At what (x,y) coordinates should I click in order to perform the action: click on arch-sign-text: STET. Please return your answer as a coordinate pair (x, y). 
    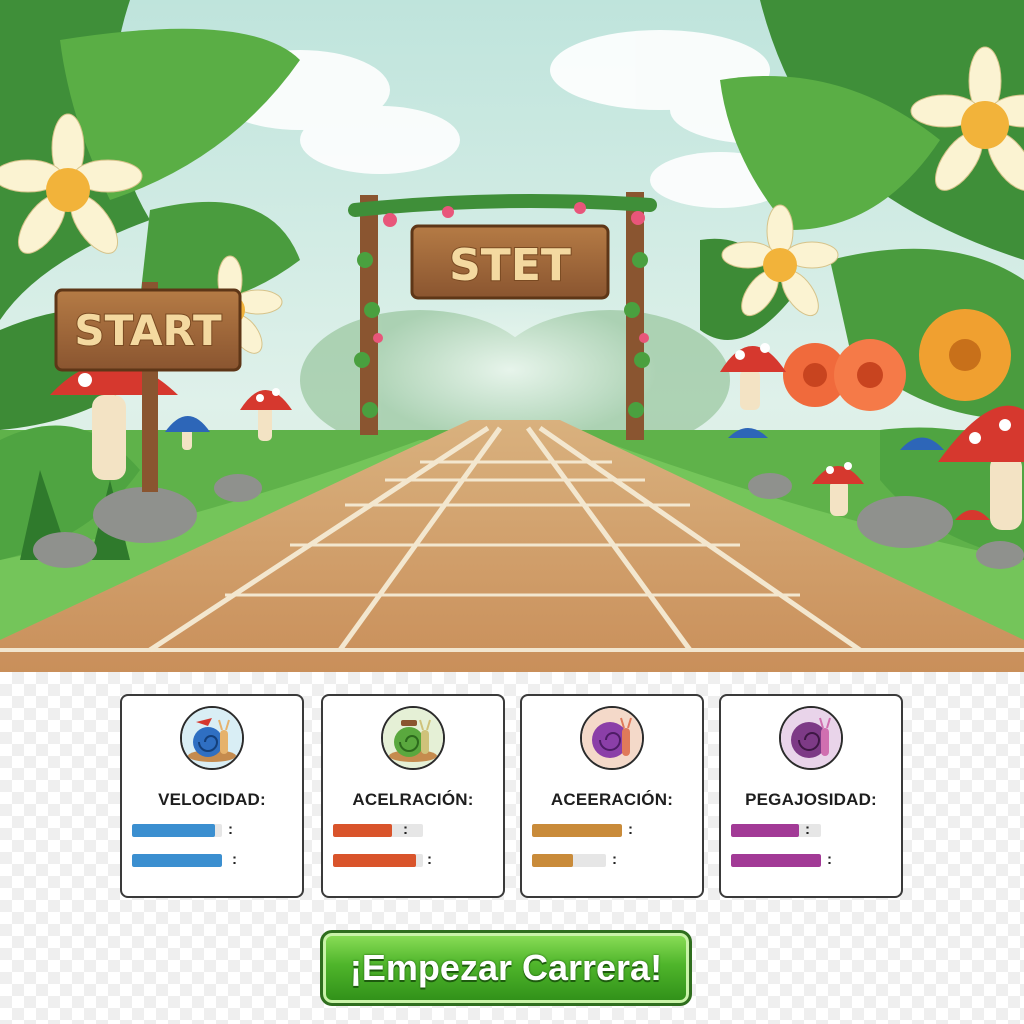
    Looking at the image, I should click on (510, 265).